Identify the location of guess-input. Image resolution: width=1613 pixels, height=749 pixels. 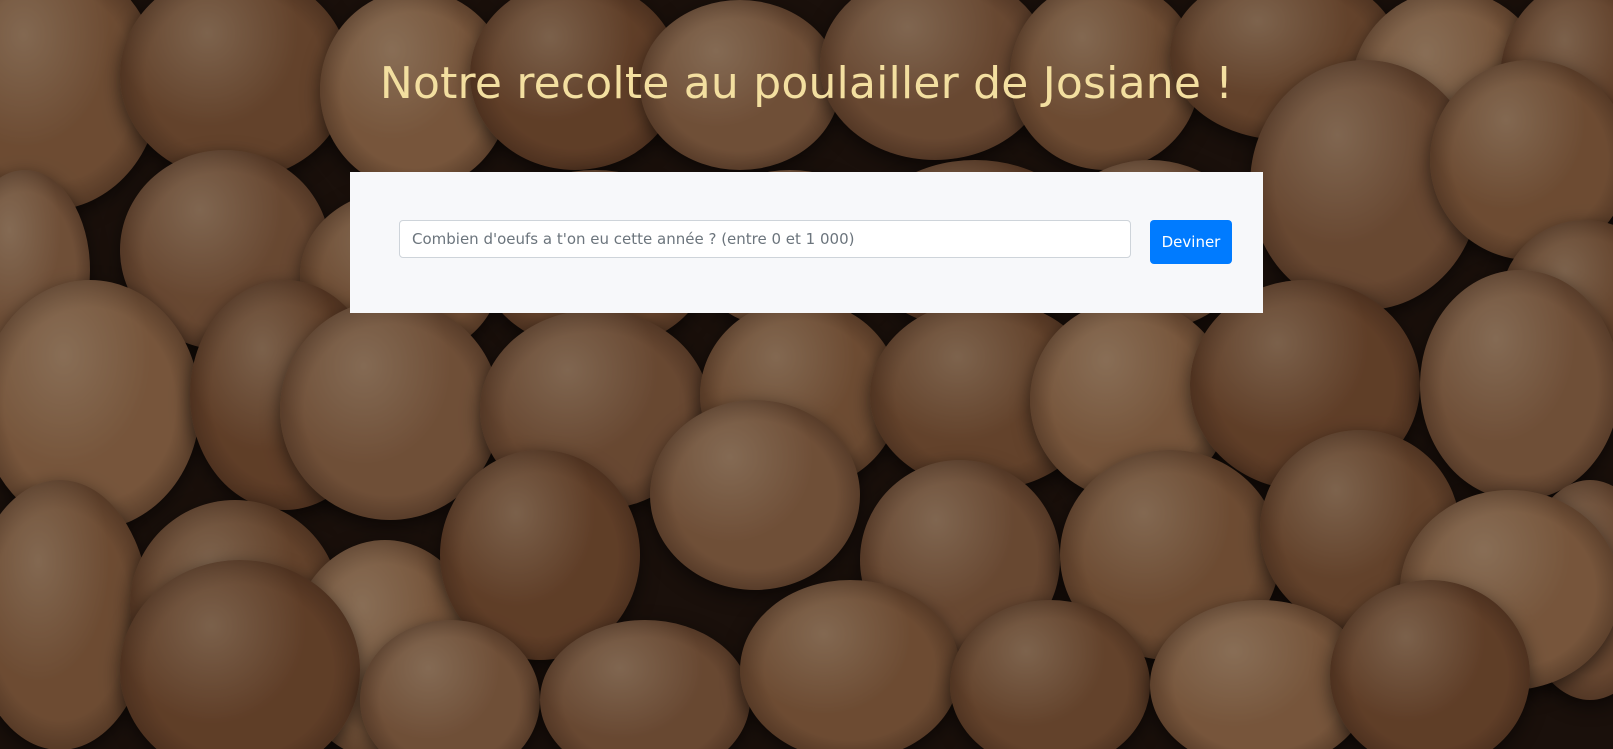
(765, 239).